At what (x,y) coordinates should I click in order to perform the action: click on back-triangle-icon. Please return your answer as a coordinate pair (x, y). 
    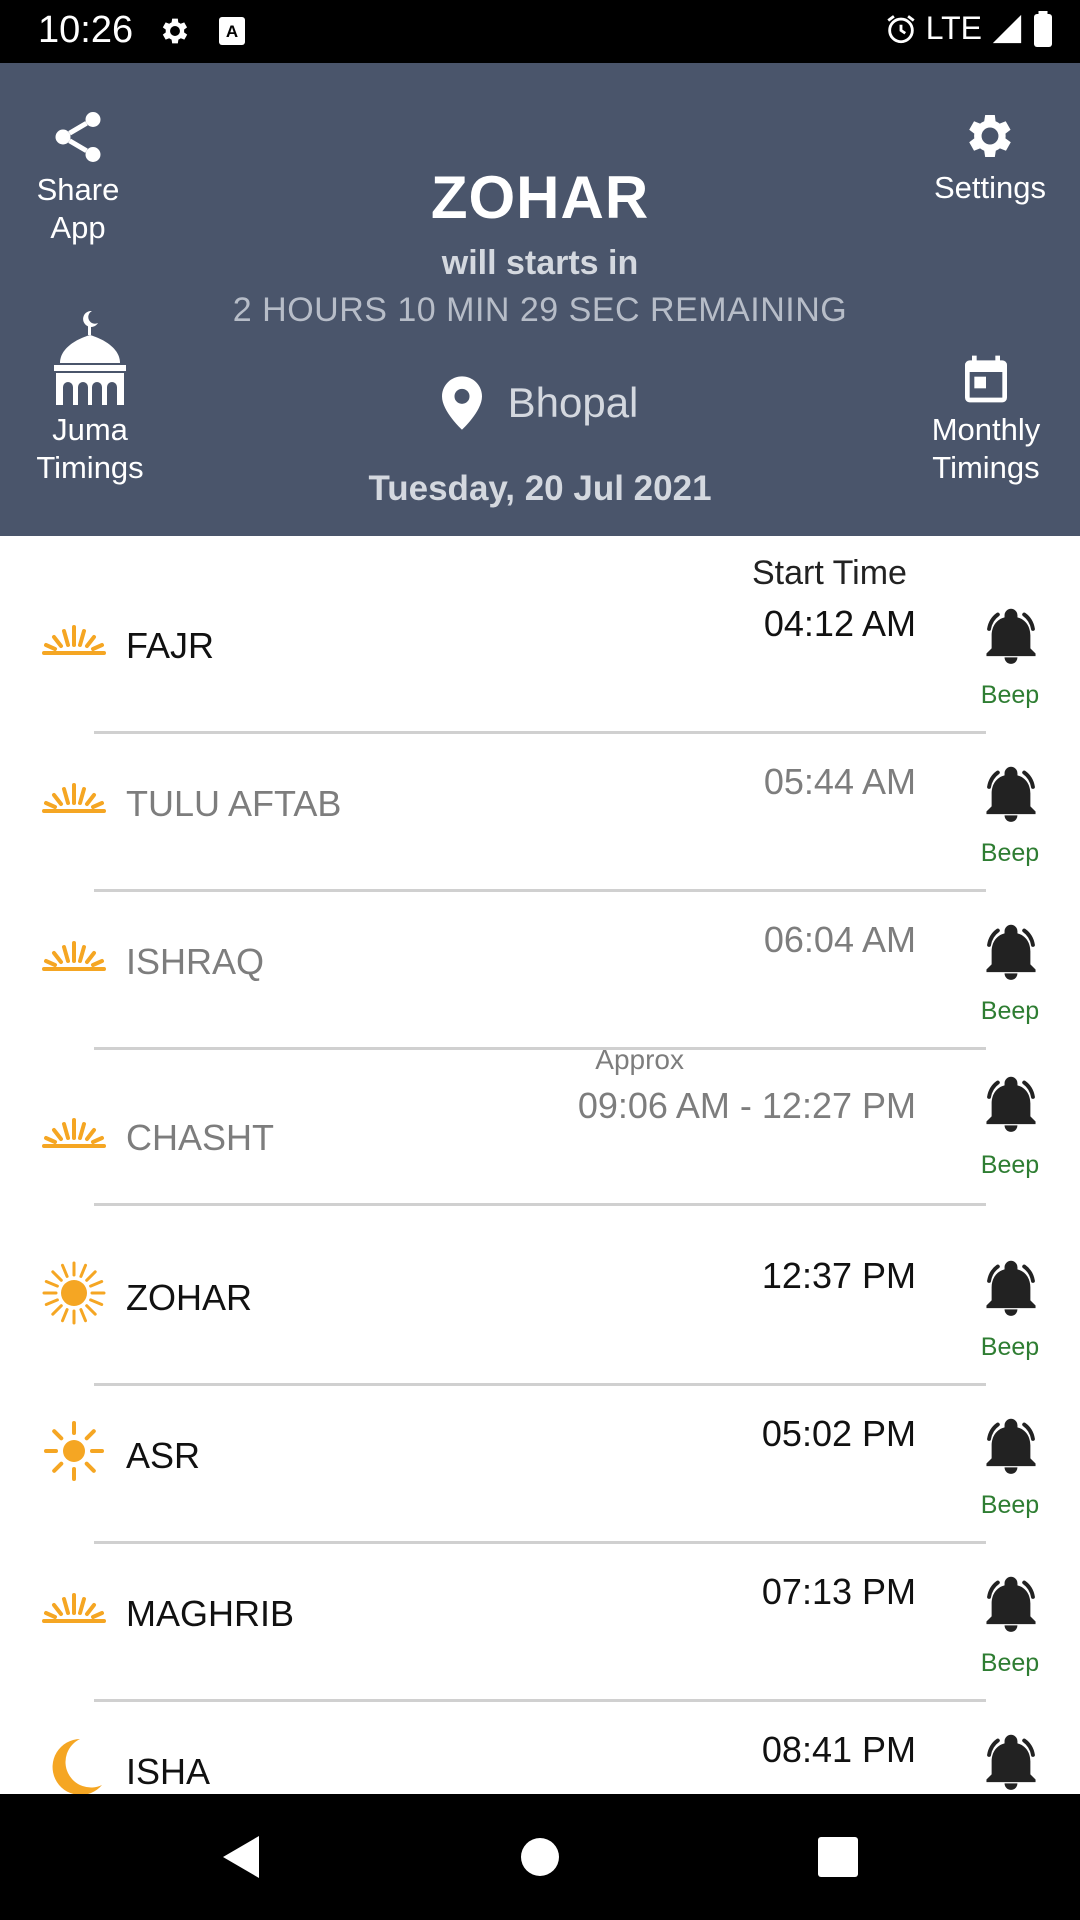
    Looking at the image, I should click on (241, 1857).